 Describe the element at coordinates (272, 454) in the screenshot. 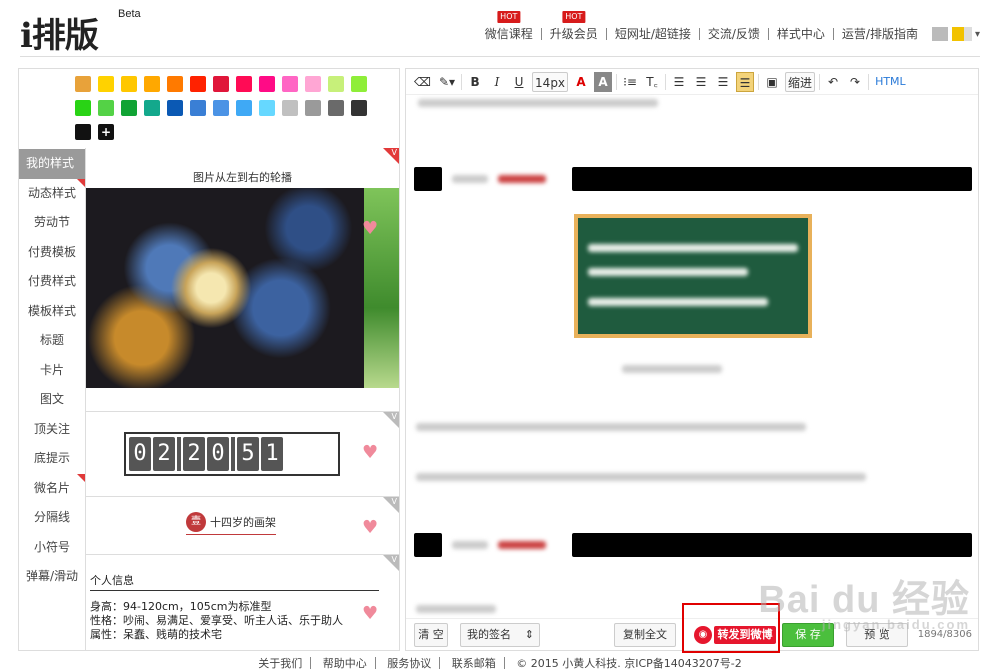

I see `counter-digit: 1` at that location.